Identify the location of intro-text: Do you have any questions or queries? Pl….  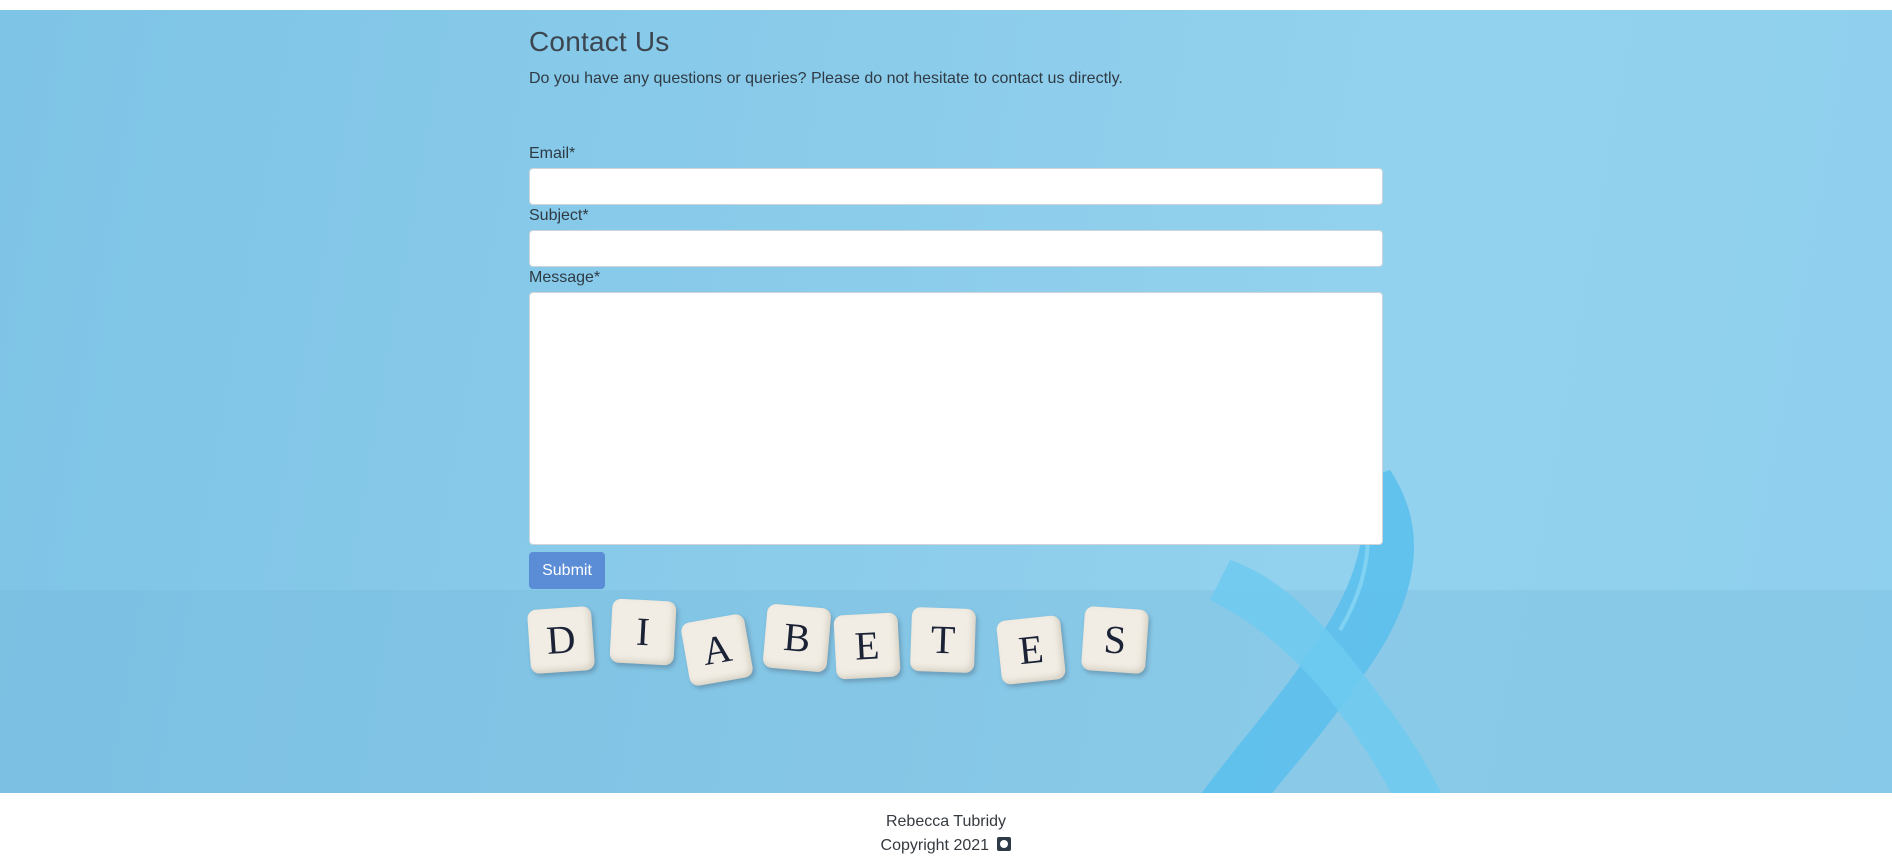
(826, 78).